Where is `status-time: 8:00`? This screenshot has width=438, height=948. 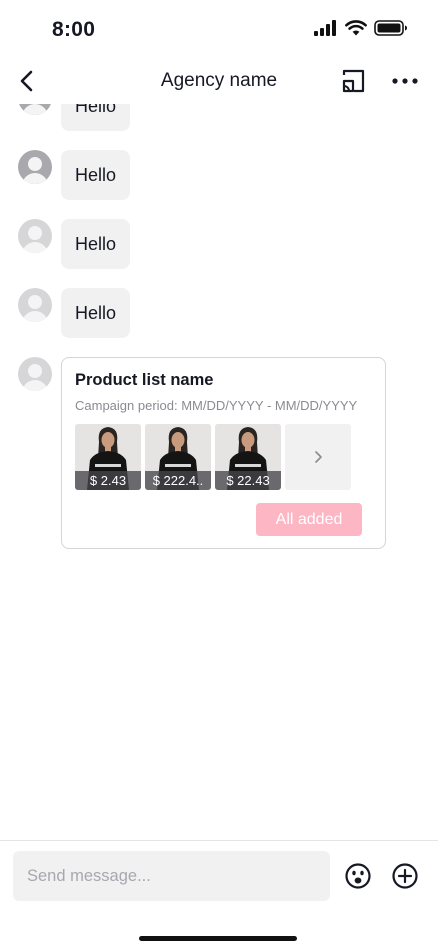
status-time: 8:00 is located at coordinates (74, 29).